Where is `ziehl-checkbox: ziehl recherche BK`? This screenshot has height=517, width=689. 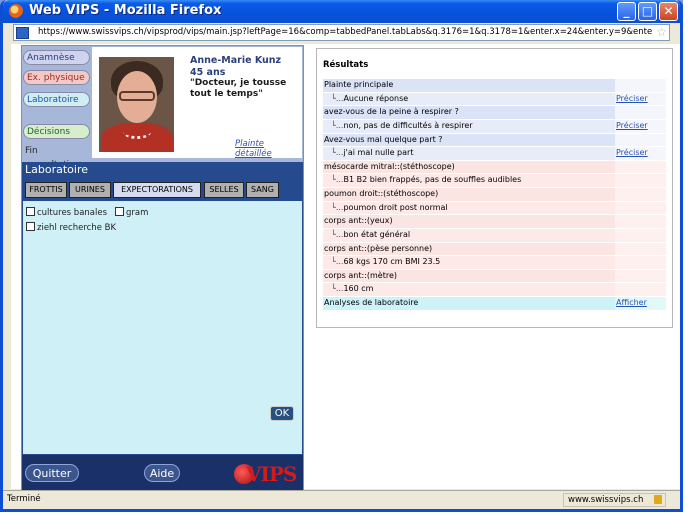
ziehl-checkbox: ziehl recherche BK is located at coordinates (71, 227).